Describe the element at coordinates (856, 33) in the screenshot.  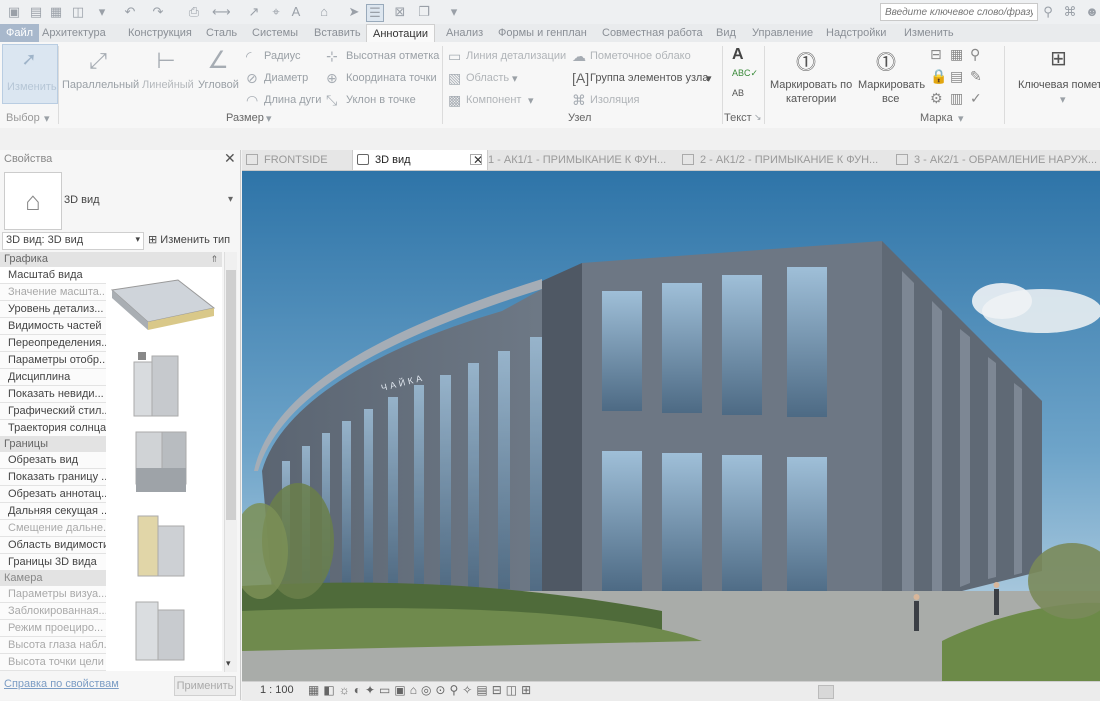
I see `tab-addins: Надстройки` at that location.